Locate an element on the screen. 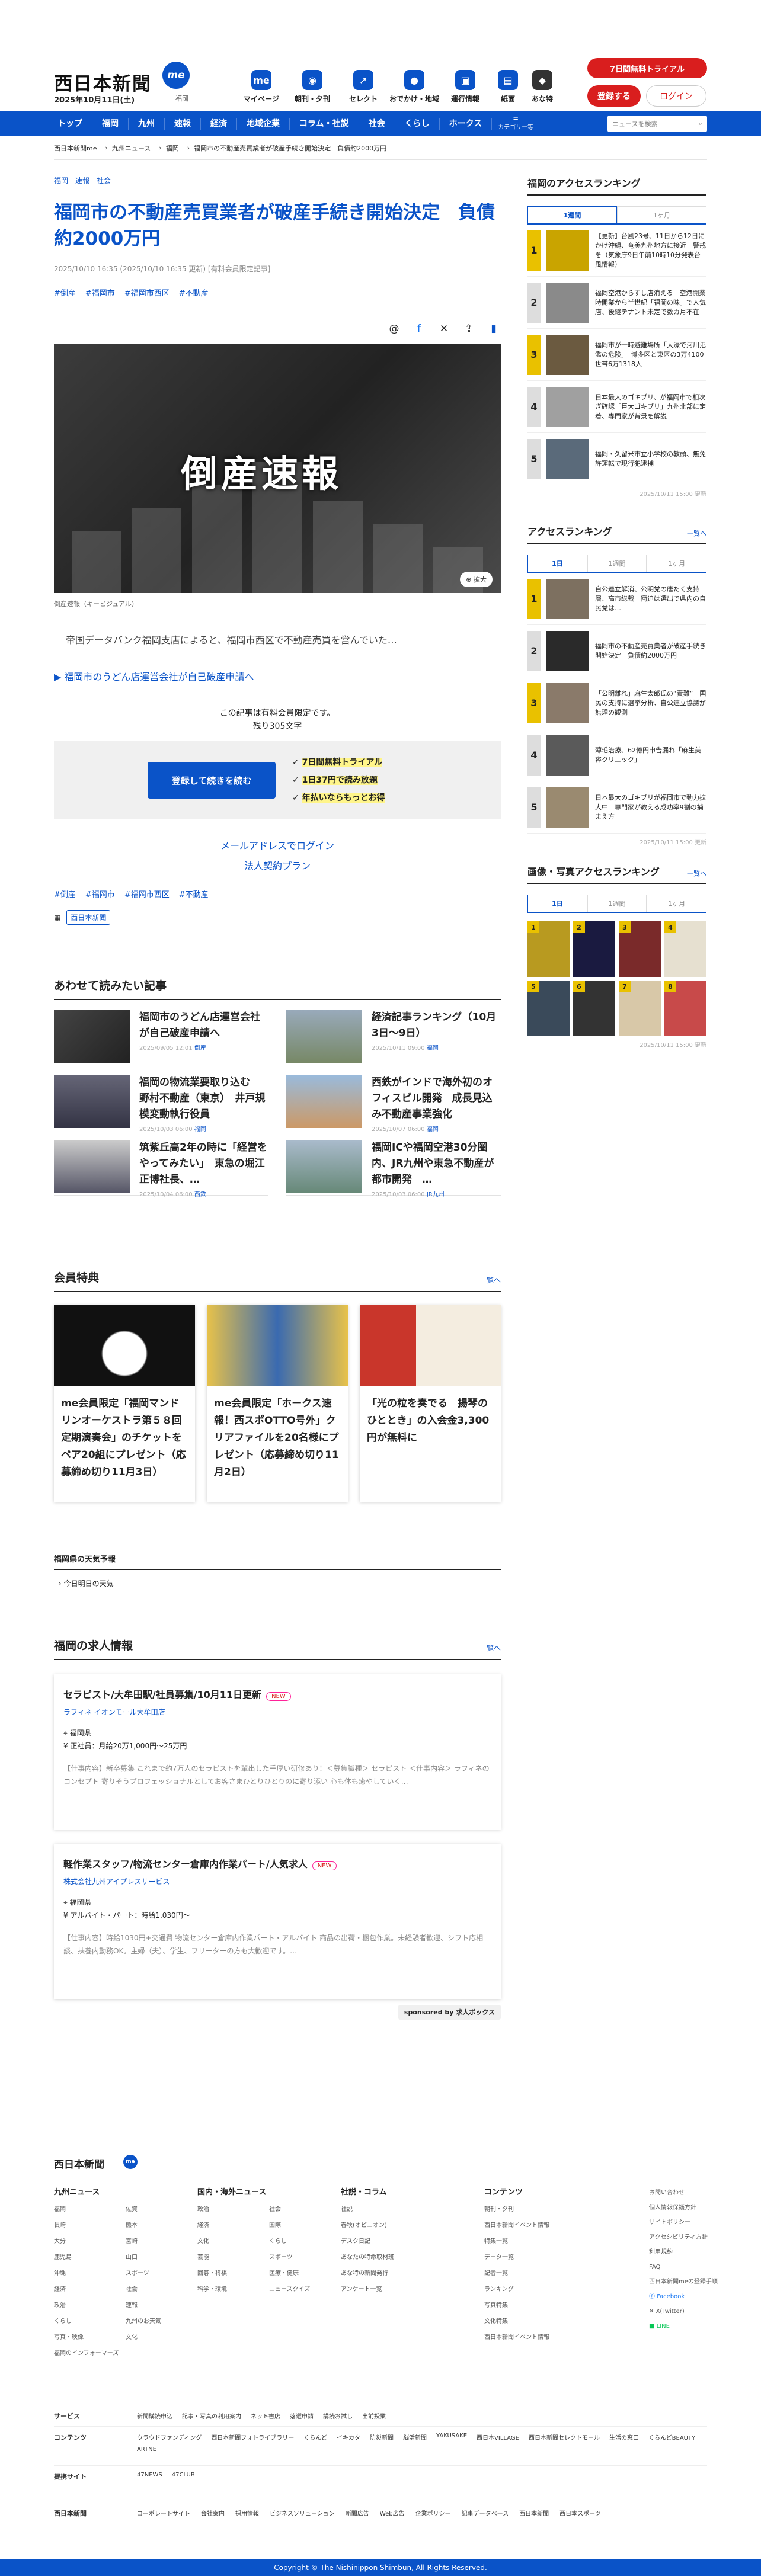 This screenshot has width=761, height=2576. list-item: 4 薄毛治療、62億円申告漏れ「麻生美容クリニック」 is located at coordinates (616, 755).